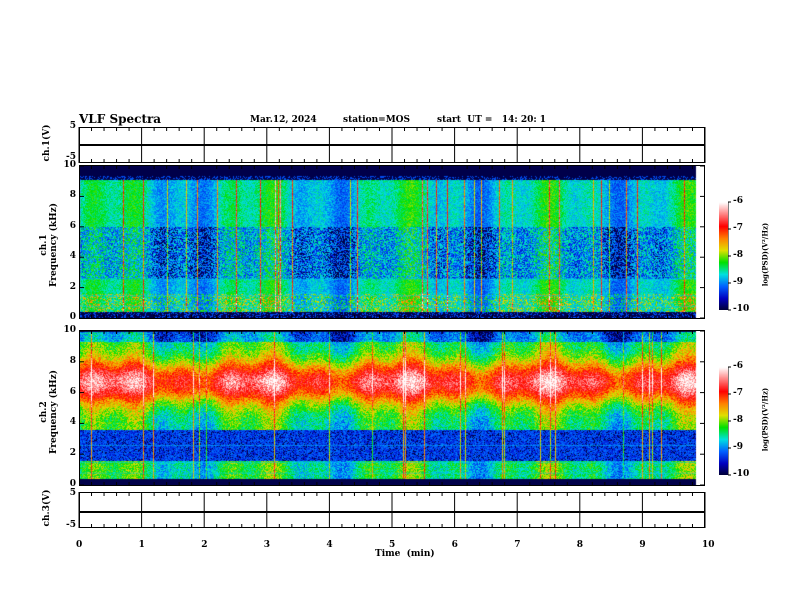 Image resolution: width=792 pixels, height=612 pixels. What do you see at coordinates (72, 225) in the screenshot?
I see `spec1-ytick: 6` at bounding box center [72, 225].